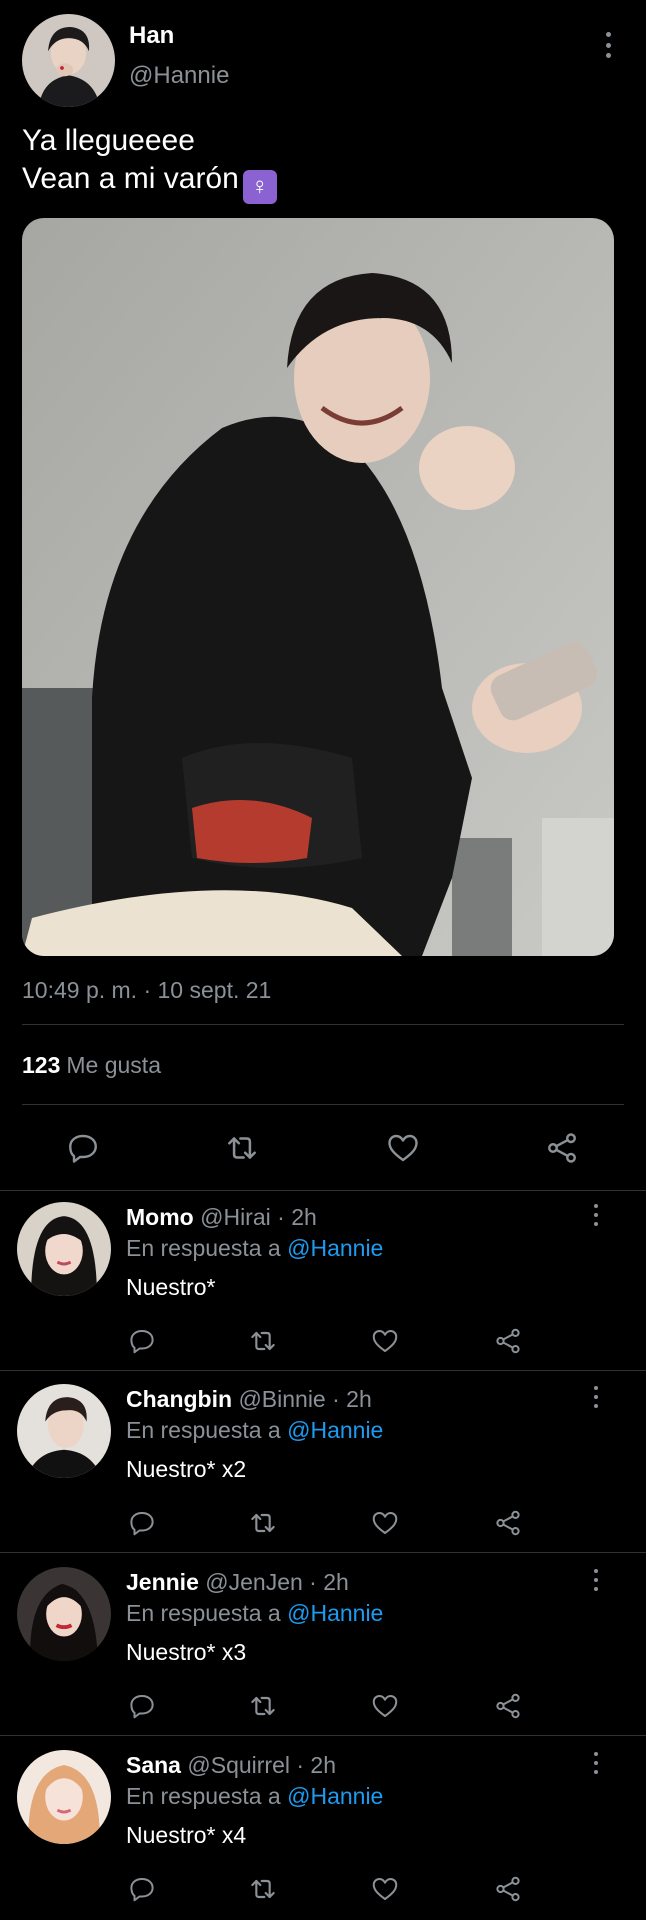 Image resolution: width=646 pixels, height=1920 pixels. I want to click on author-name: Han, so click(151, 36).